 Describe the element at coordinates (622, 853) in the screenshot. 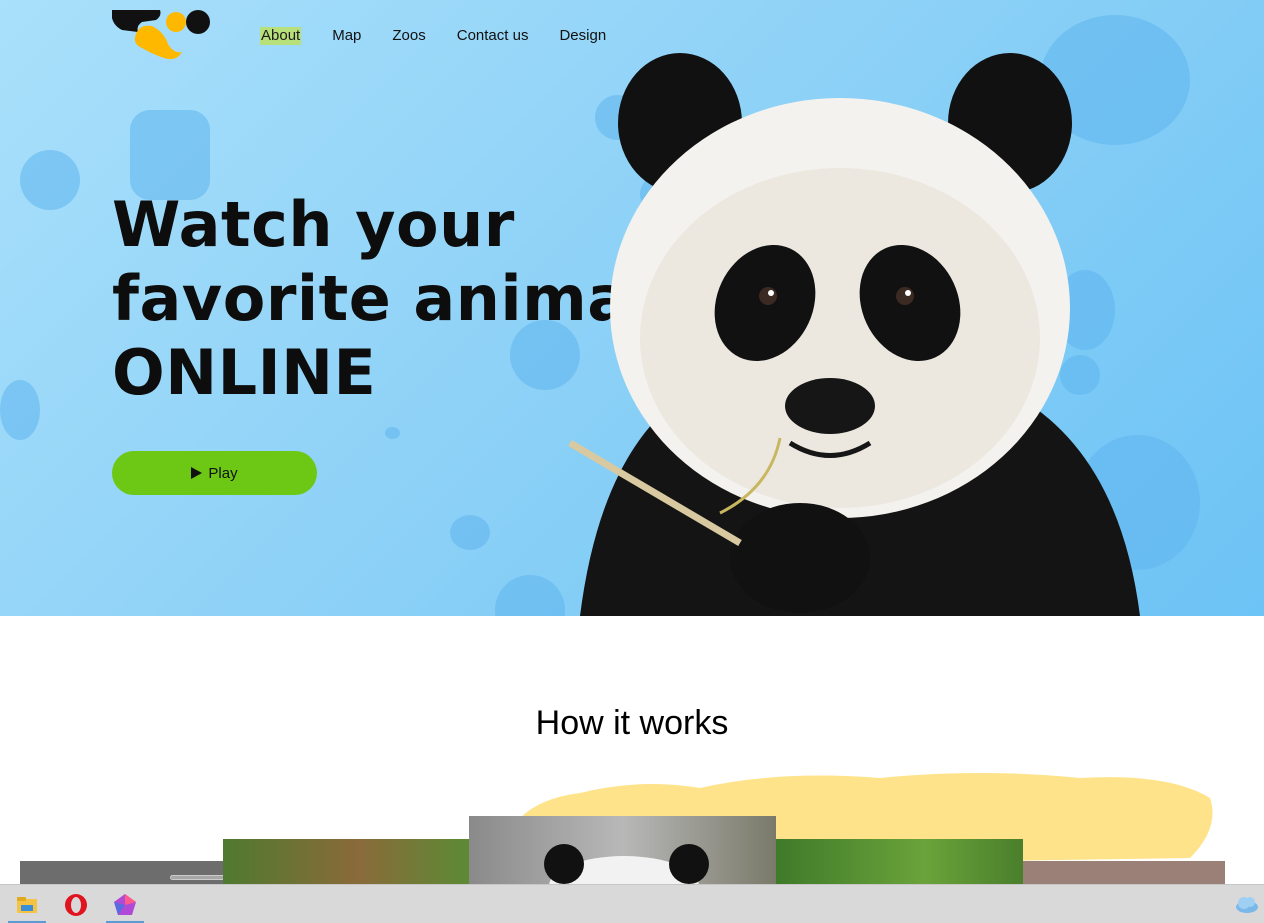

I see `card-panda` at that location.